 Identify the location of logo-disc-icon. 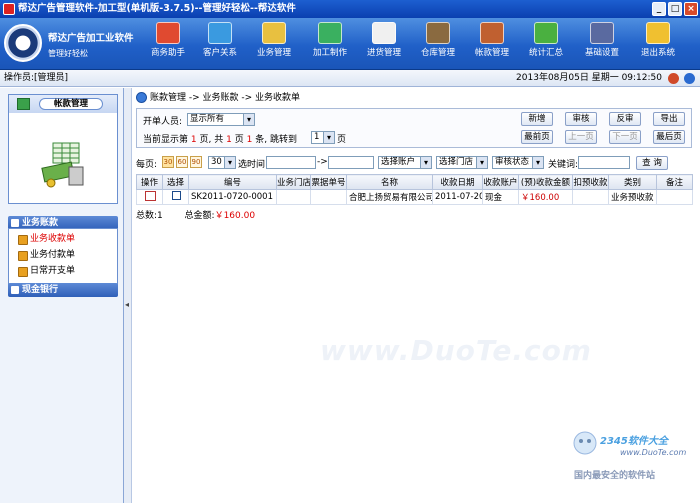
(23, 43).